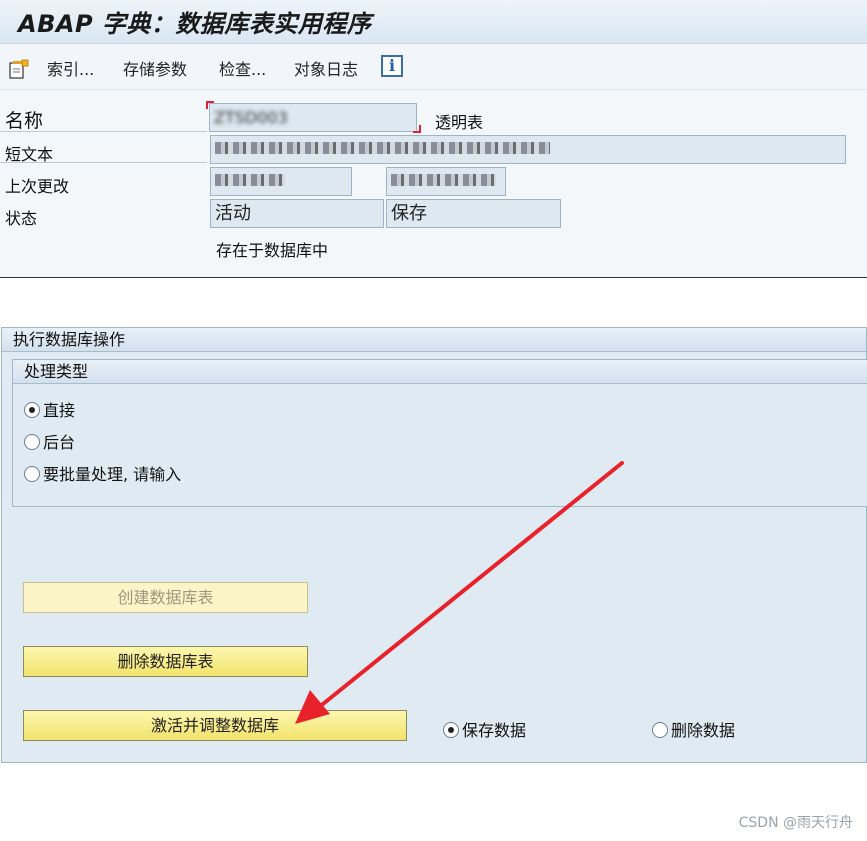 The height and width of the screenshot is (841, 867). I want to click on processing-type-title: 处理类型, so click(440, 372).